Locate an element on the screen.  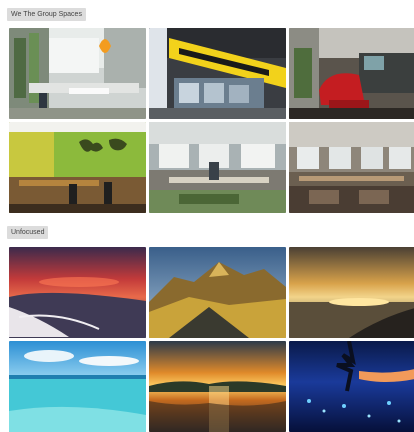
section-label-unfocused: Unfocused is located at coordinates (28, 232).